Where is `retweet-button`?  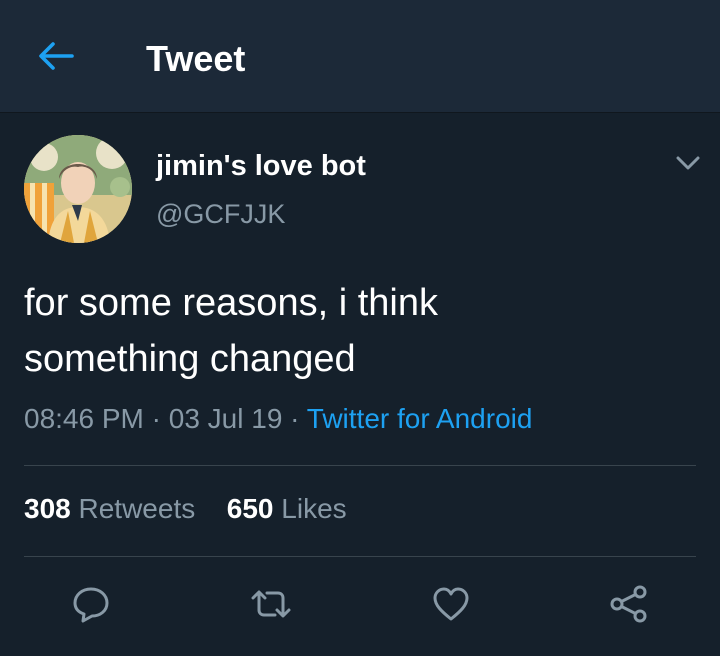
retweet-button is located at coordinates (271, 606).